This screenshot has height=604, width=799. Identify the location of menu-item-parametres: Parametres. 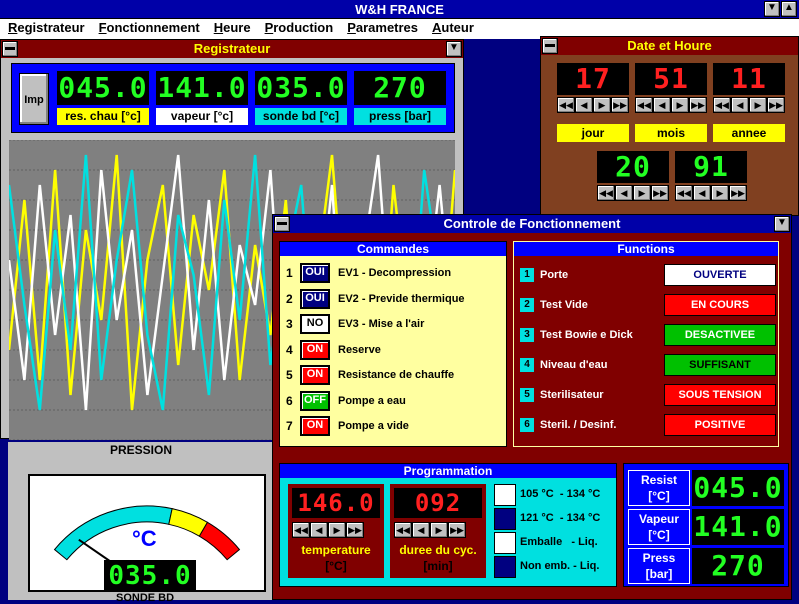
(382, 29).